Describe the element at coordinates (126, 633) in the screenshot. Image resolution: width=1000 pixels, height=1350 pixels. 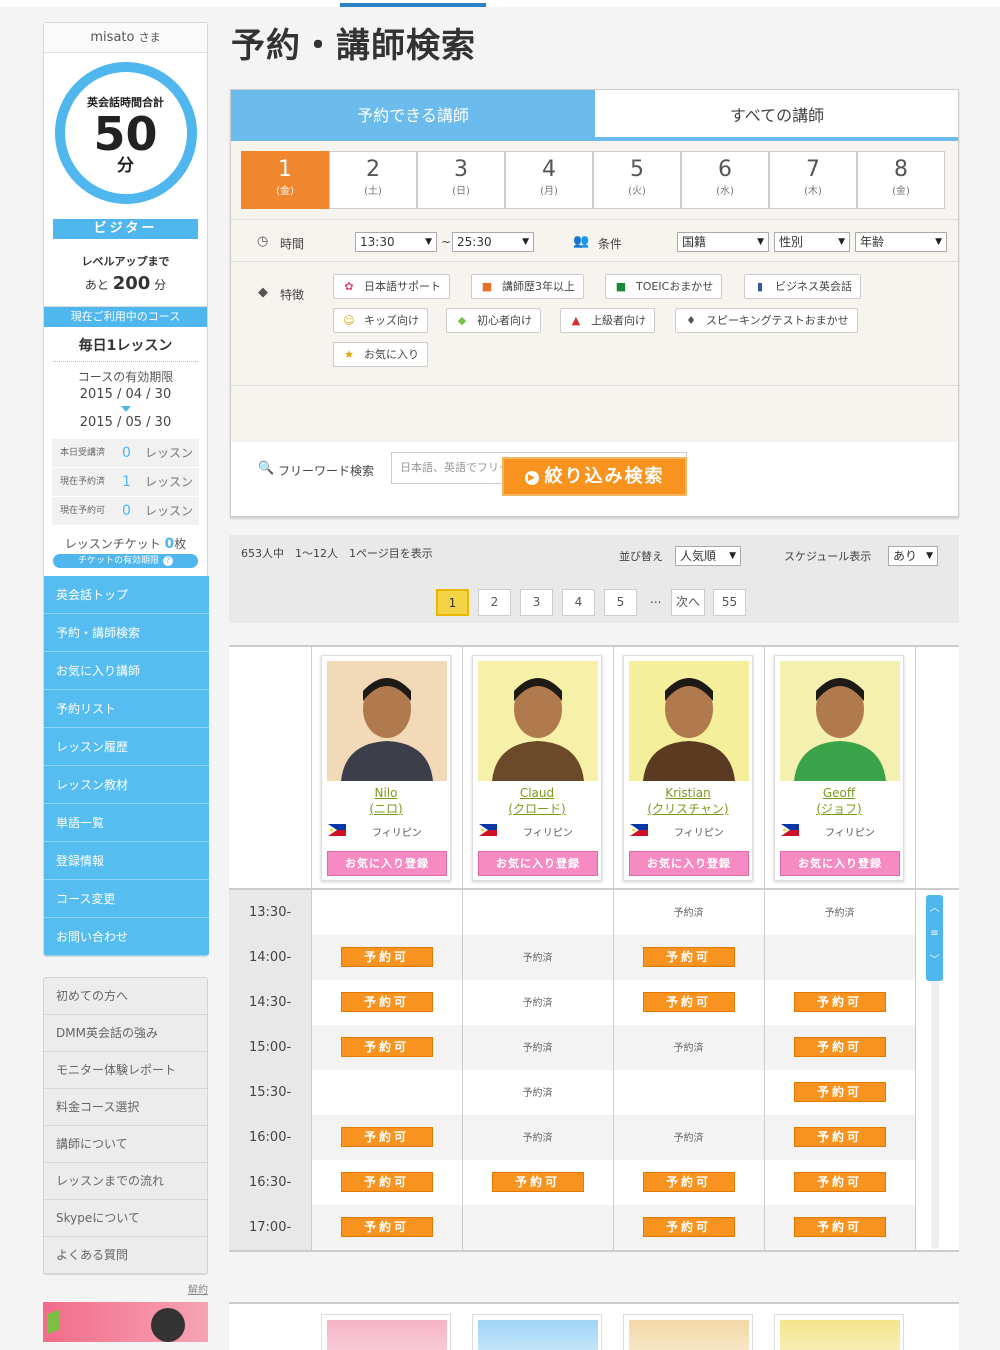
I see `nav-item: 予約・講師検索` at that location.